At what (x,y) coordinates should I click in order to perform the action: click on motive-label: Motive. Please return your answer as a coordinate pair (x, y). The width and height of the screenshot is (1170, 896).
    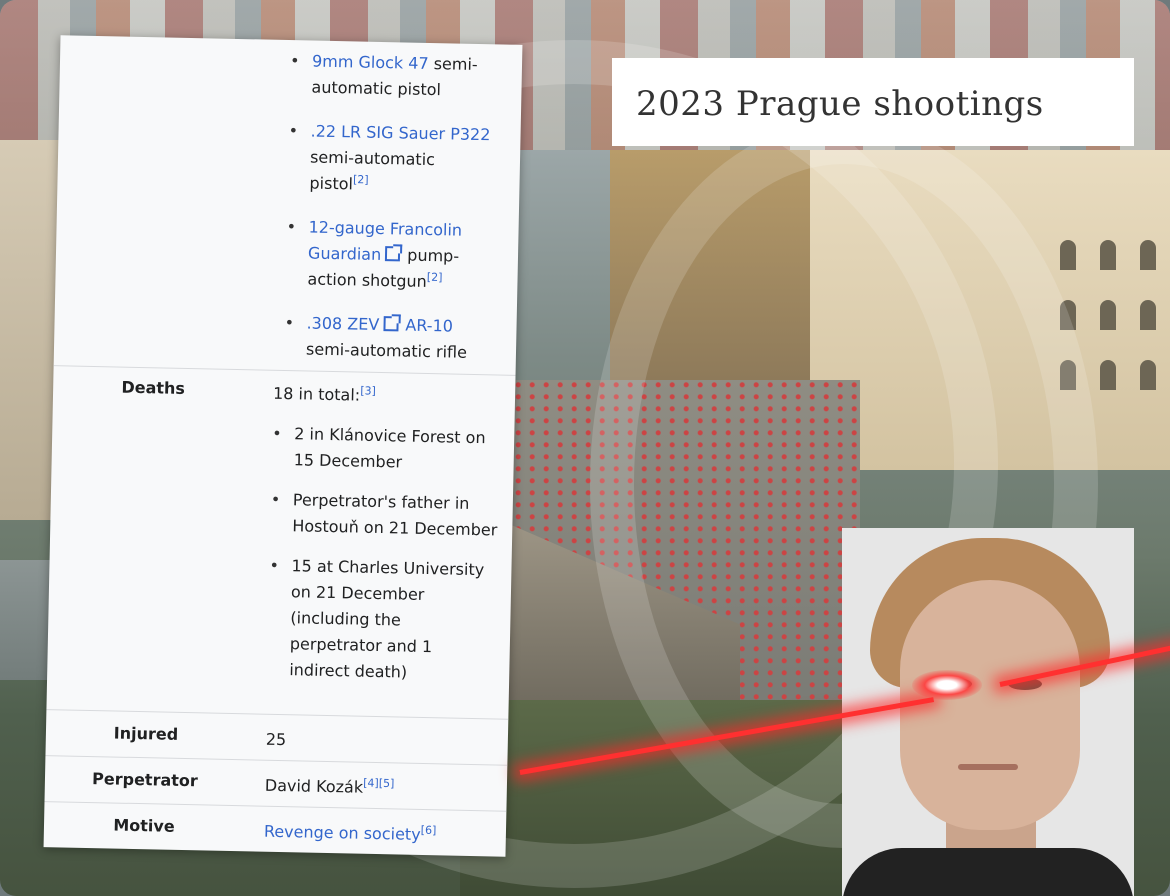
    Looking at the image, I should click on (144, 825).